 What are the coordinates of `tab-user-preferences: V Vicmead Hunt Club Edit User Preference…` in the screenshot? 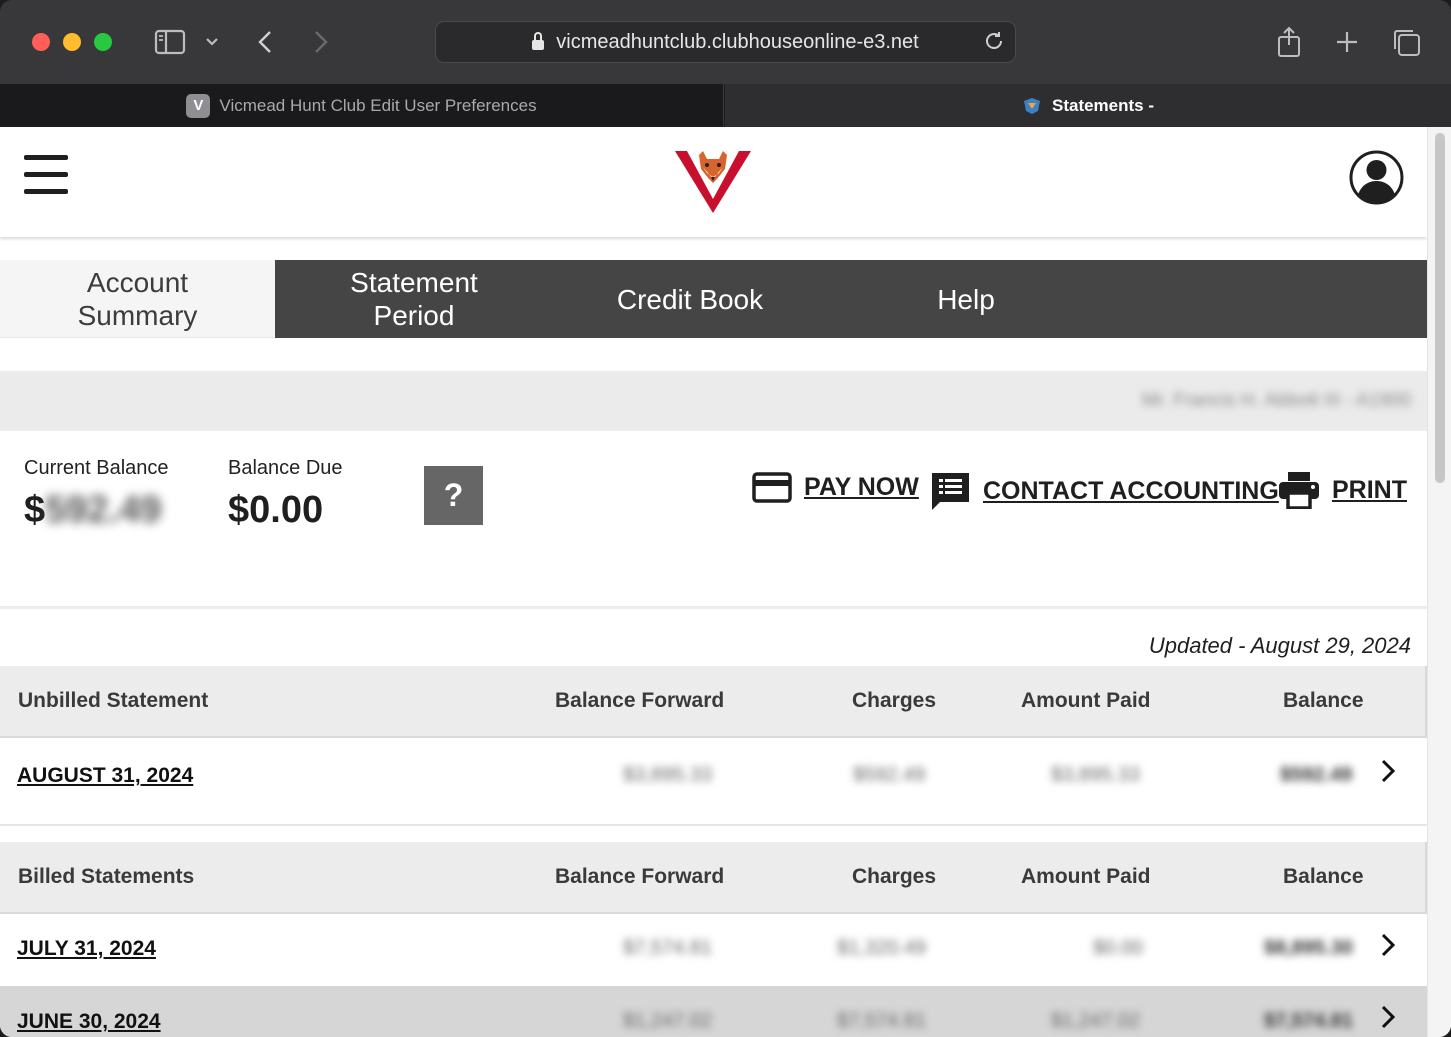 It's located at (362, 105).